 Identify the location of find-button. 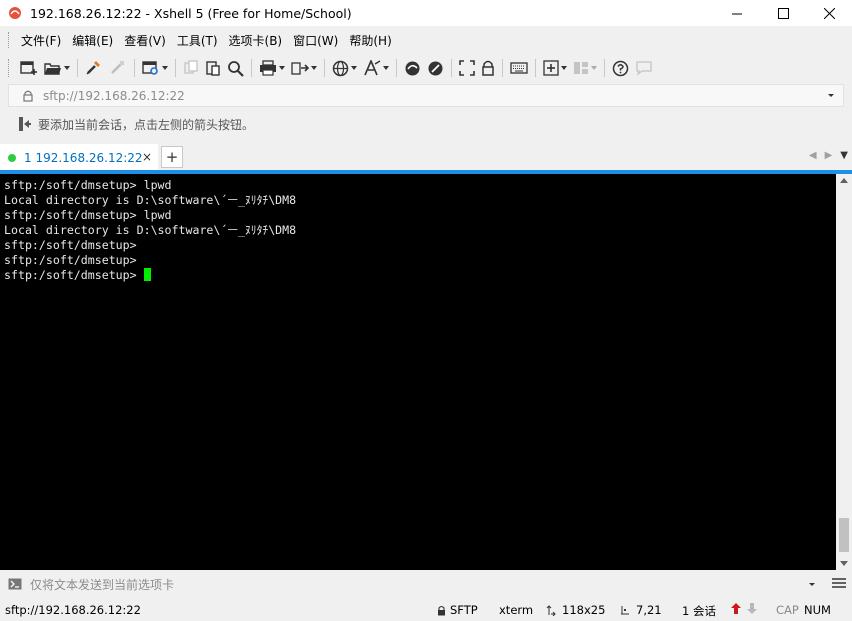
(235, 68).